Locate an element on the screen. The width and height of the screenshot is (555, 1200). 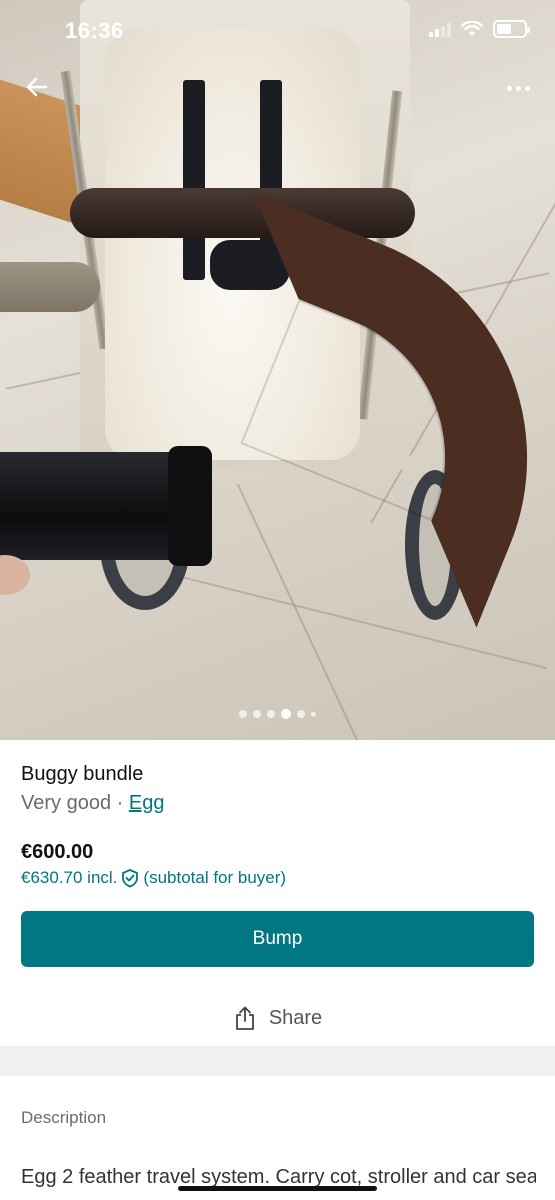
share-icon is located at coordinates (244, 1018).